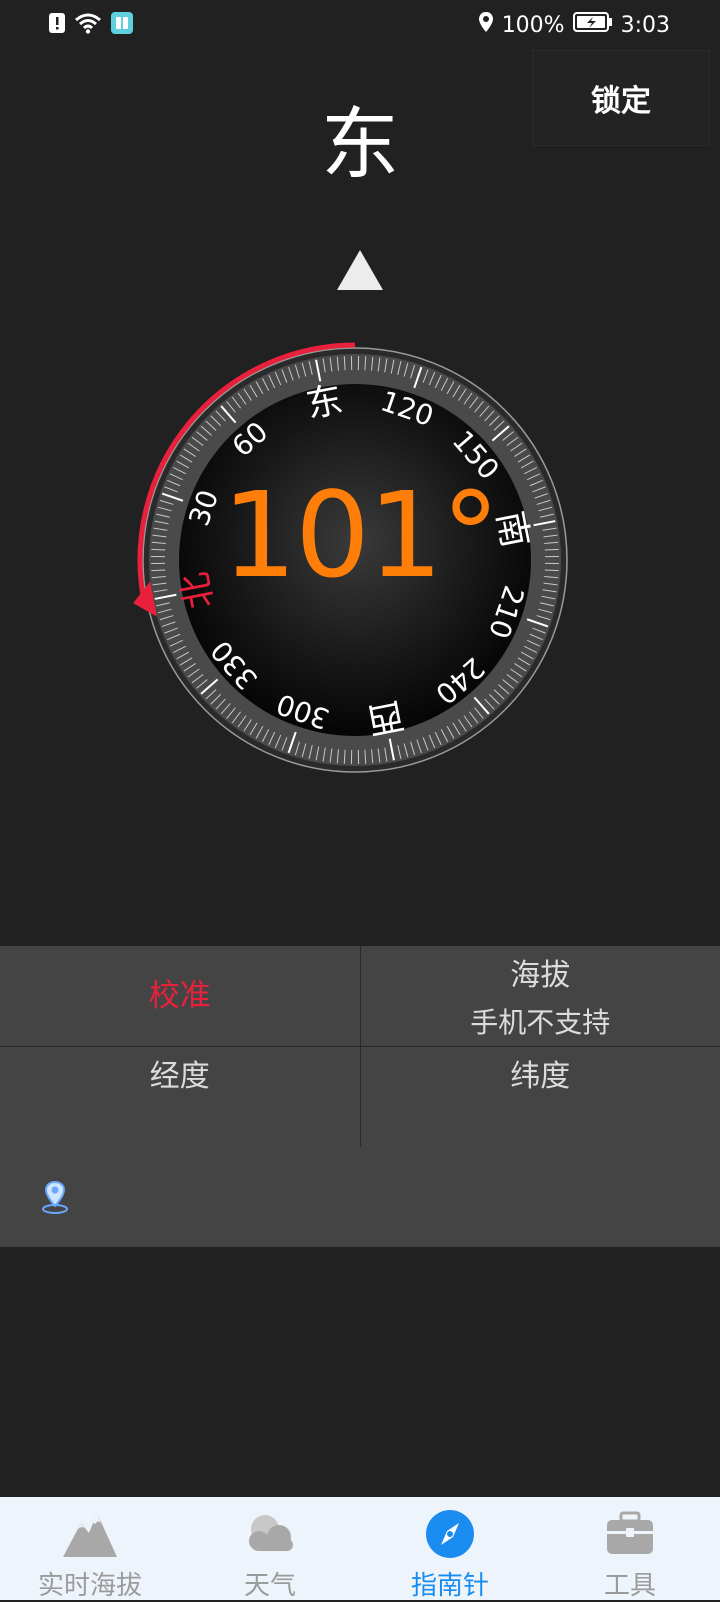  I want to click on status-bar: 100% 3:03, so click(360, 24).